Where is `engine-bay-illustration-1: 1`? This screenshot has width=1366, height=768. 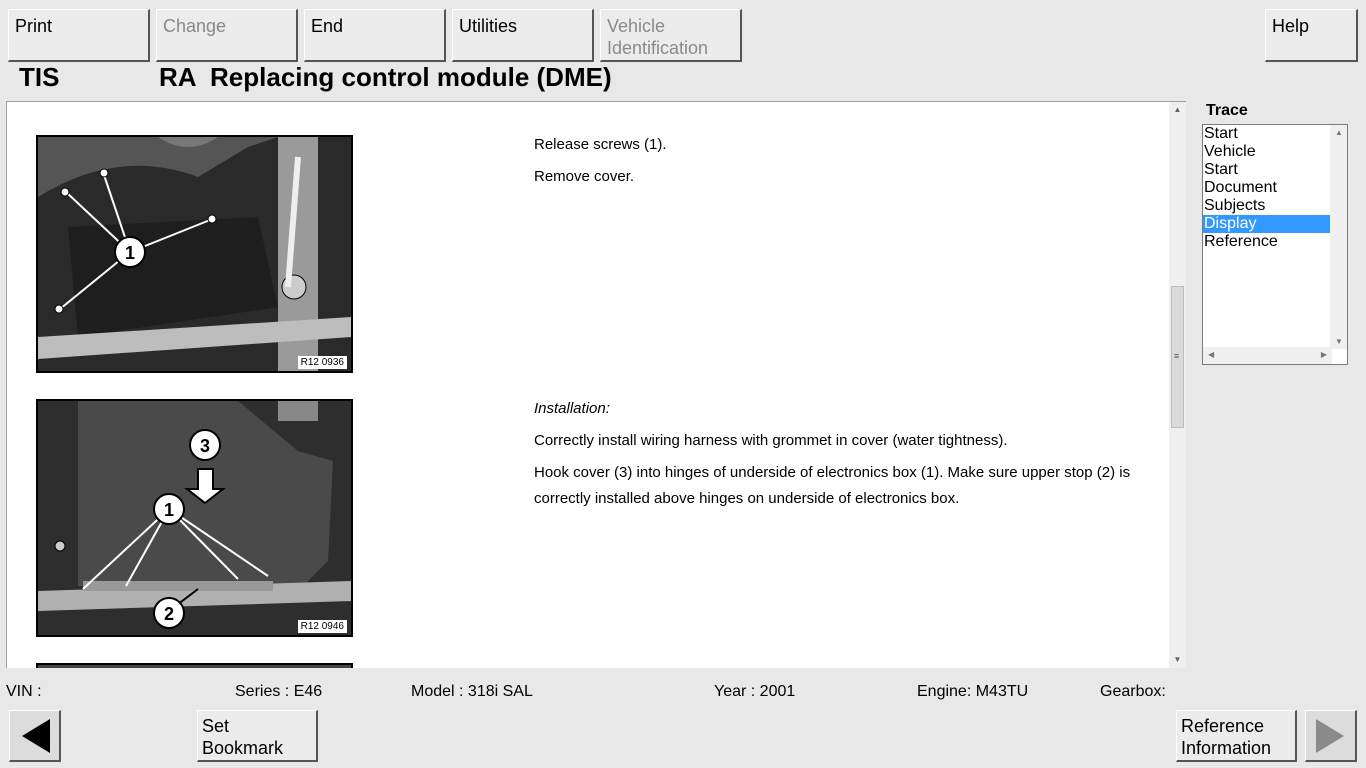 engine-bay-illustration-1: 1 is located at coordinates (194, 254).